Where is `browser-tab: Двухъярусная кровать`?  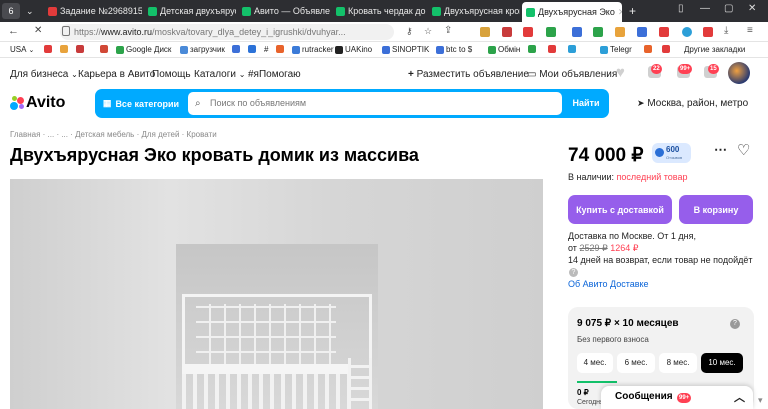 browser-tab: Двухъярусная кровать is located at coordinates (474, 11).